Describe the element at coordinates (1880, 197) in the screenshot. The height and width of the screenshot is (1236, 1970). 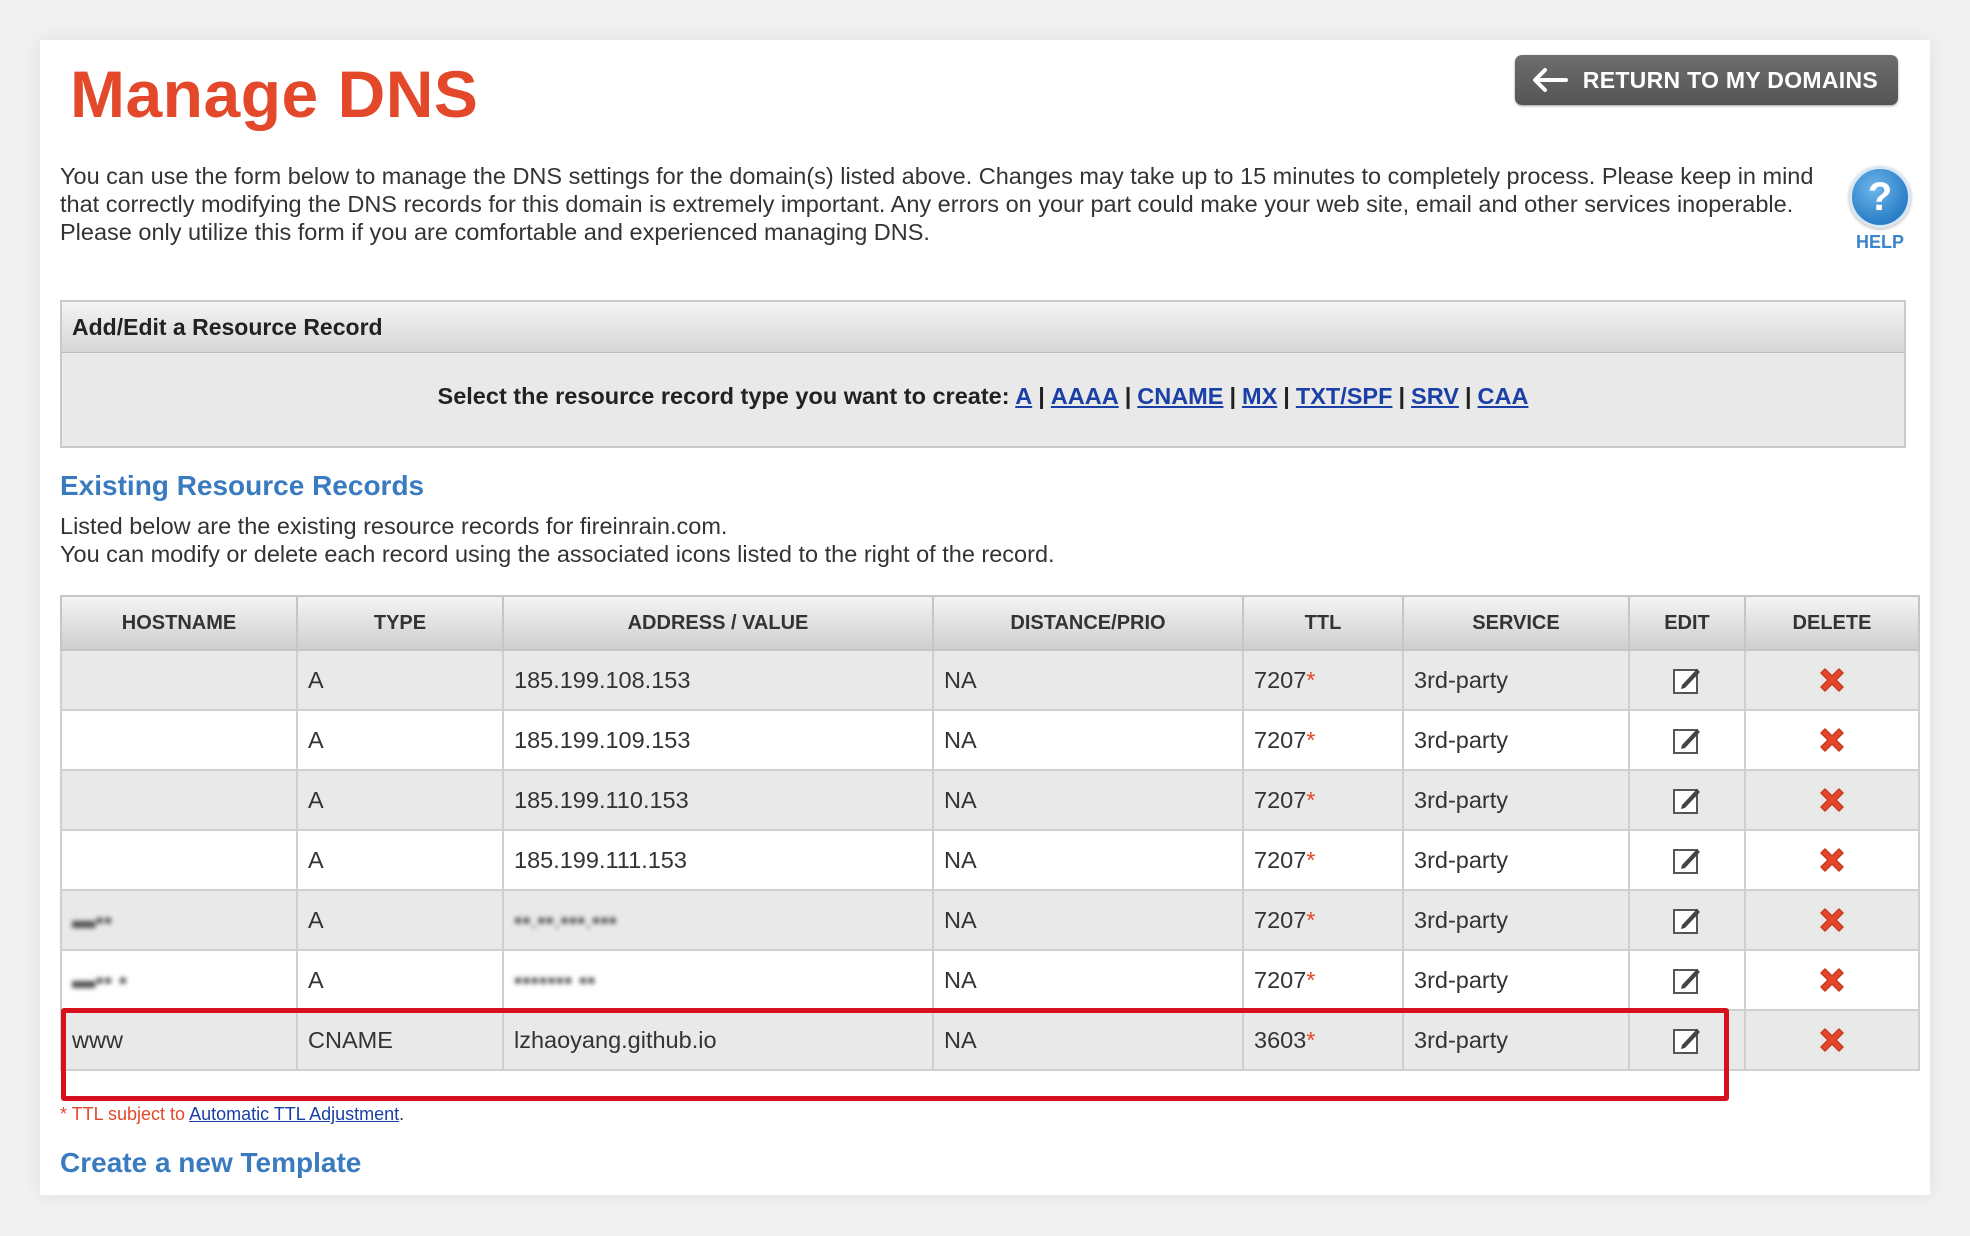
I see `question-icon: ?` at that location.